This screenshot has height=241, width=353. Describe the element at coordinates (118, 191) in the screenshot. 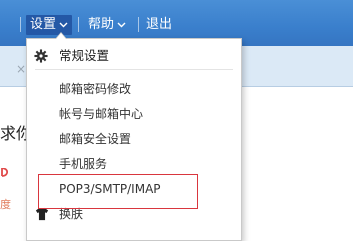

I see `highlight-annotation-box` at that location.